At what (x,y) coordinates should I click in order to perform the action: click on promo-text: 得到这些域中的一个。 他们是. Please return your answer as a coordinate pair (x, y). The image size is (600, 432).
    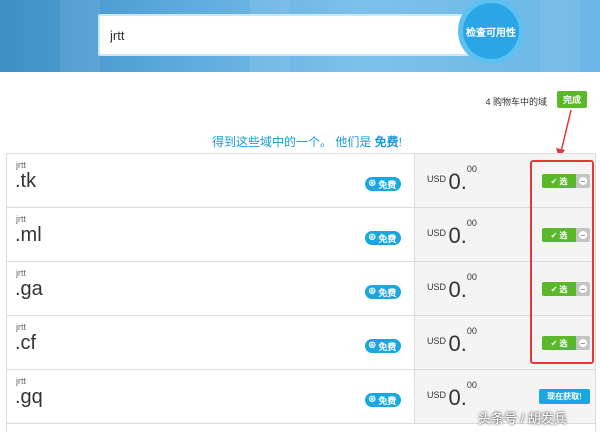
    Looking at the image, I should click on (293, 142).